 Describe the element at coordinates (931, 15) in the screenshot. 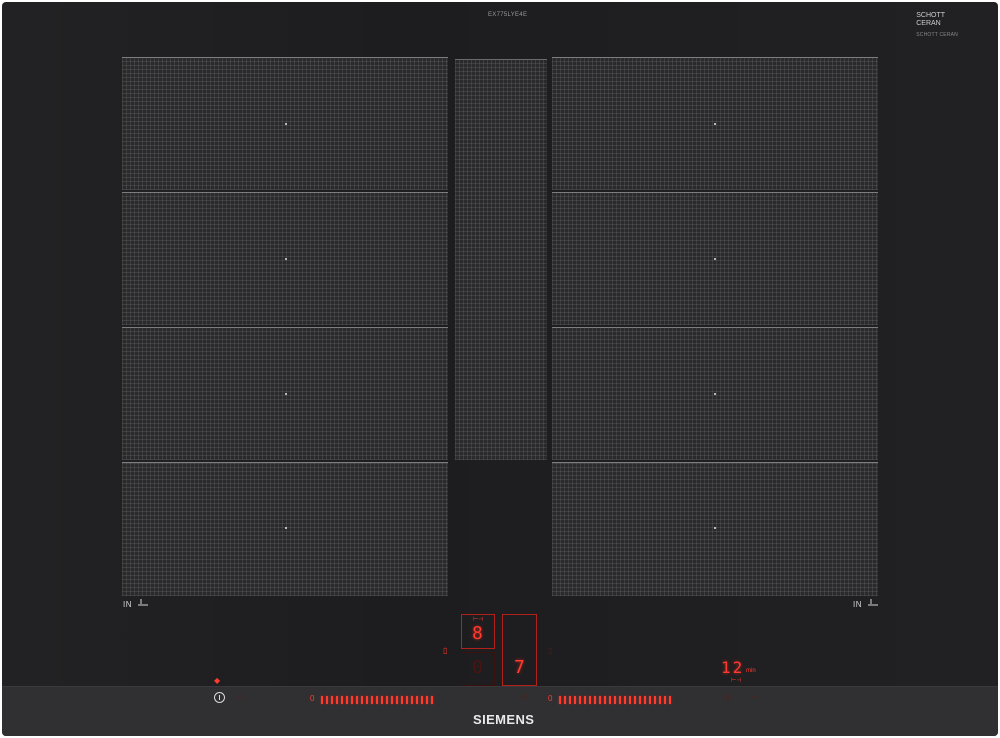

I see `logo-line1: SCHOTT` at that location.